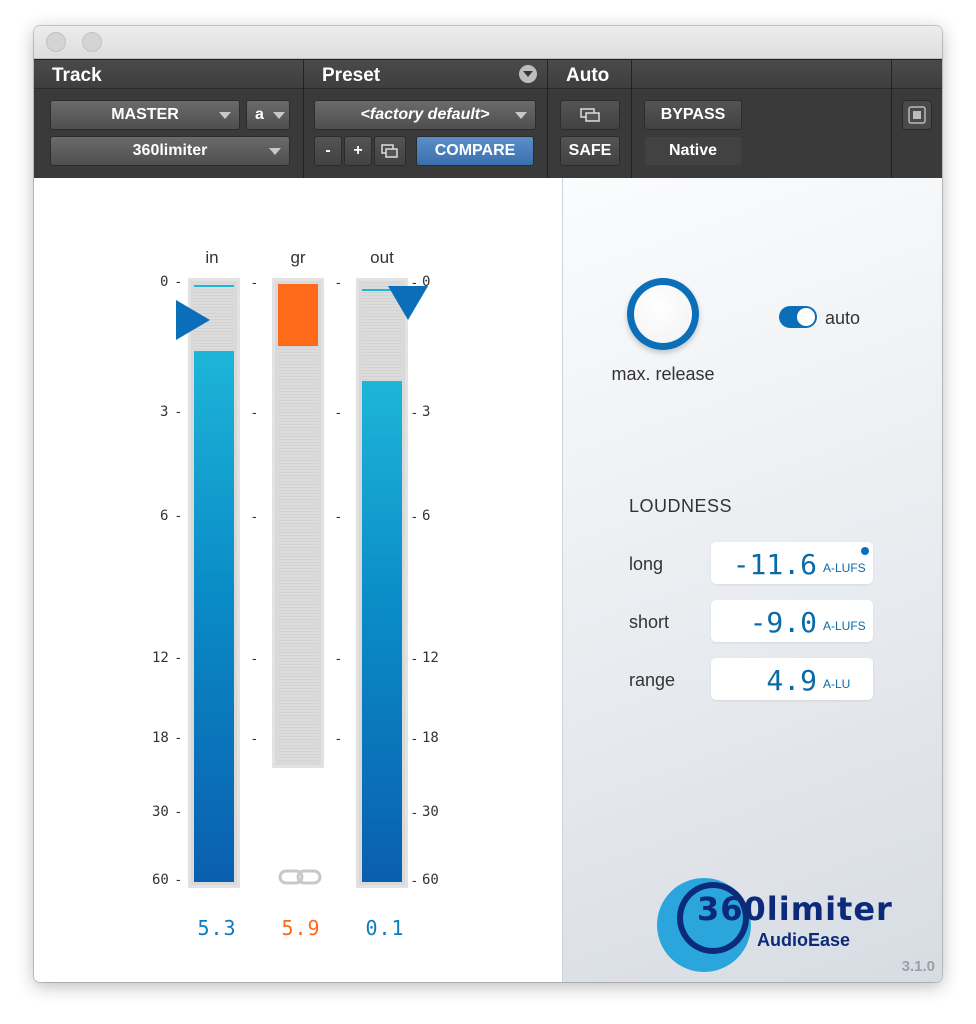  I want to click on loudness-range-value: 4.9, so click(791, 680).